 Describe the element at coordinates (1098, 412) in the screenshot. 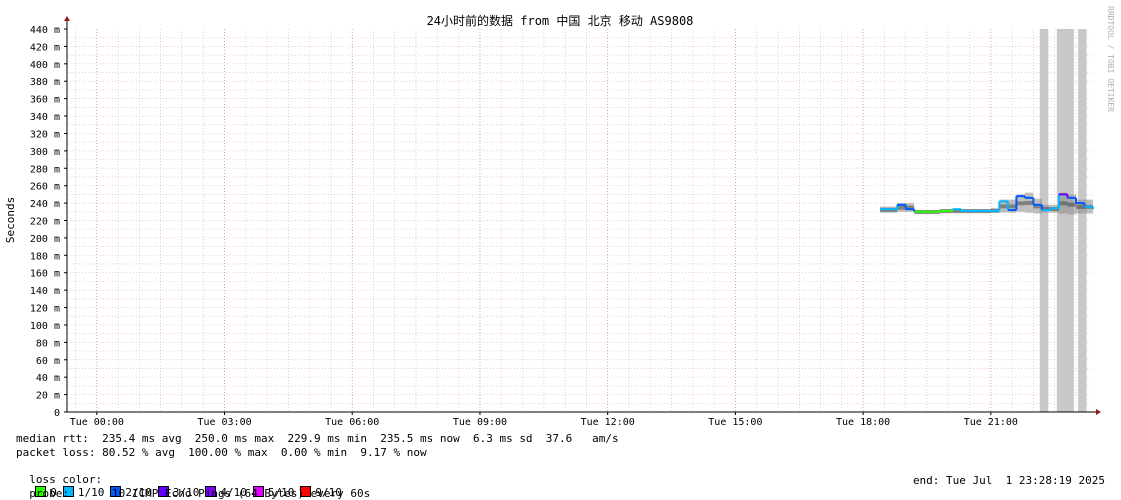

I see `x-axis-arrow` at that location.